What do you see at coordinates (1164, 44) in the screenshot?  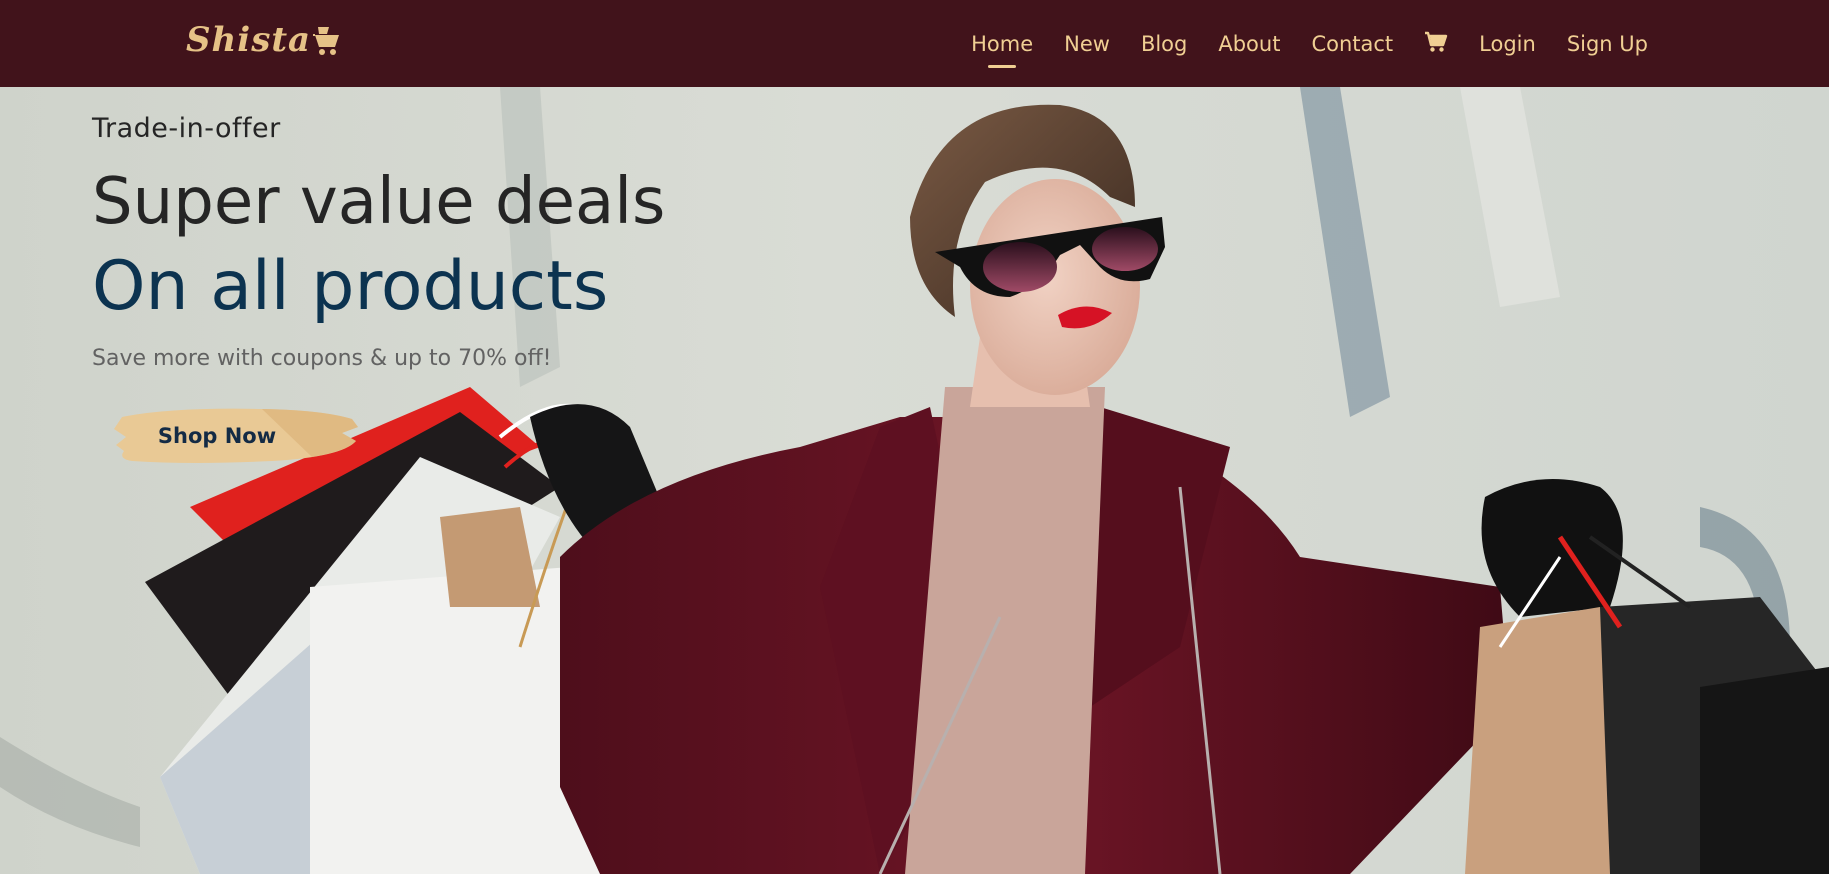 I see `nav-blog: Blog` at bounding box center [1164, 44].